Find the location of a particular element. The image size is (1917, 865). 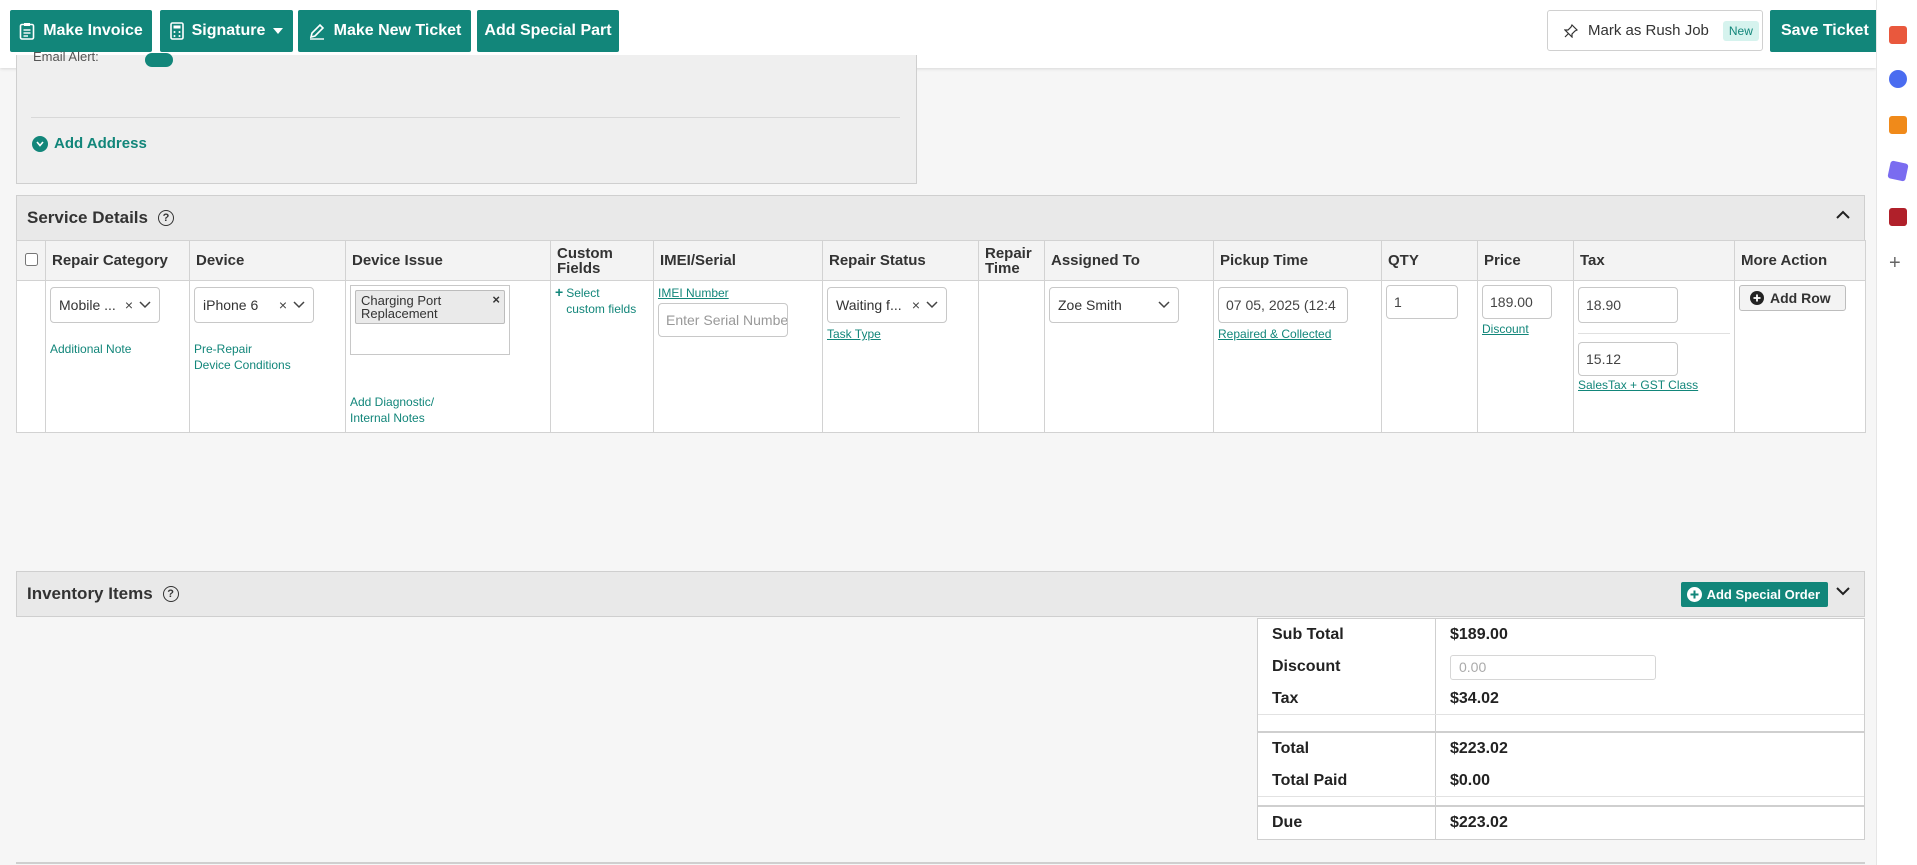

tax-class-link: SalesTax + GST Class is located at coordinates (1654, 385).